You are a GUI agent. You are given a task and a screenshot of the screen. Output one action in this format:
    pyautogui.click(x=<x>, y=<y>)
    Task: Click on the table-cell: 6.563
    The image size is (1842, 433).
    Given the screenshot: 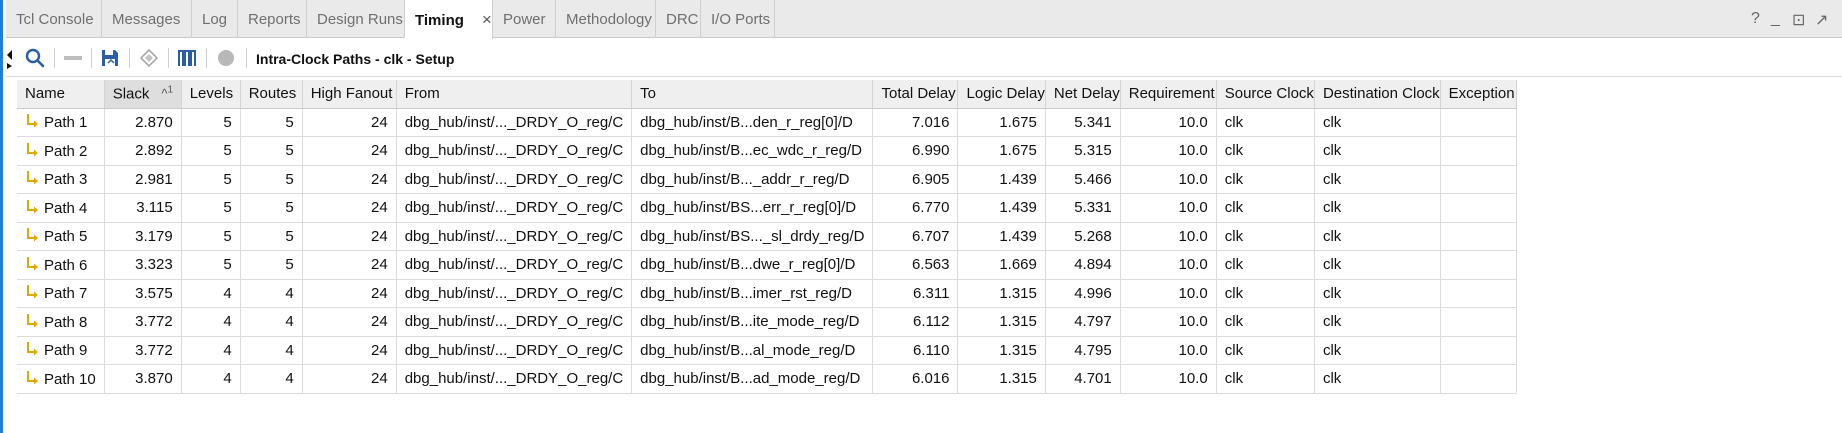 What is the action you would take?
    pyautogui.click(x=915, y=265)
    